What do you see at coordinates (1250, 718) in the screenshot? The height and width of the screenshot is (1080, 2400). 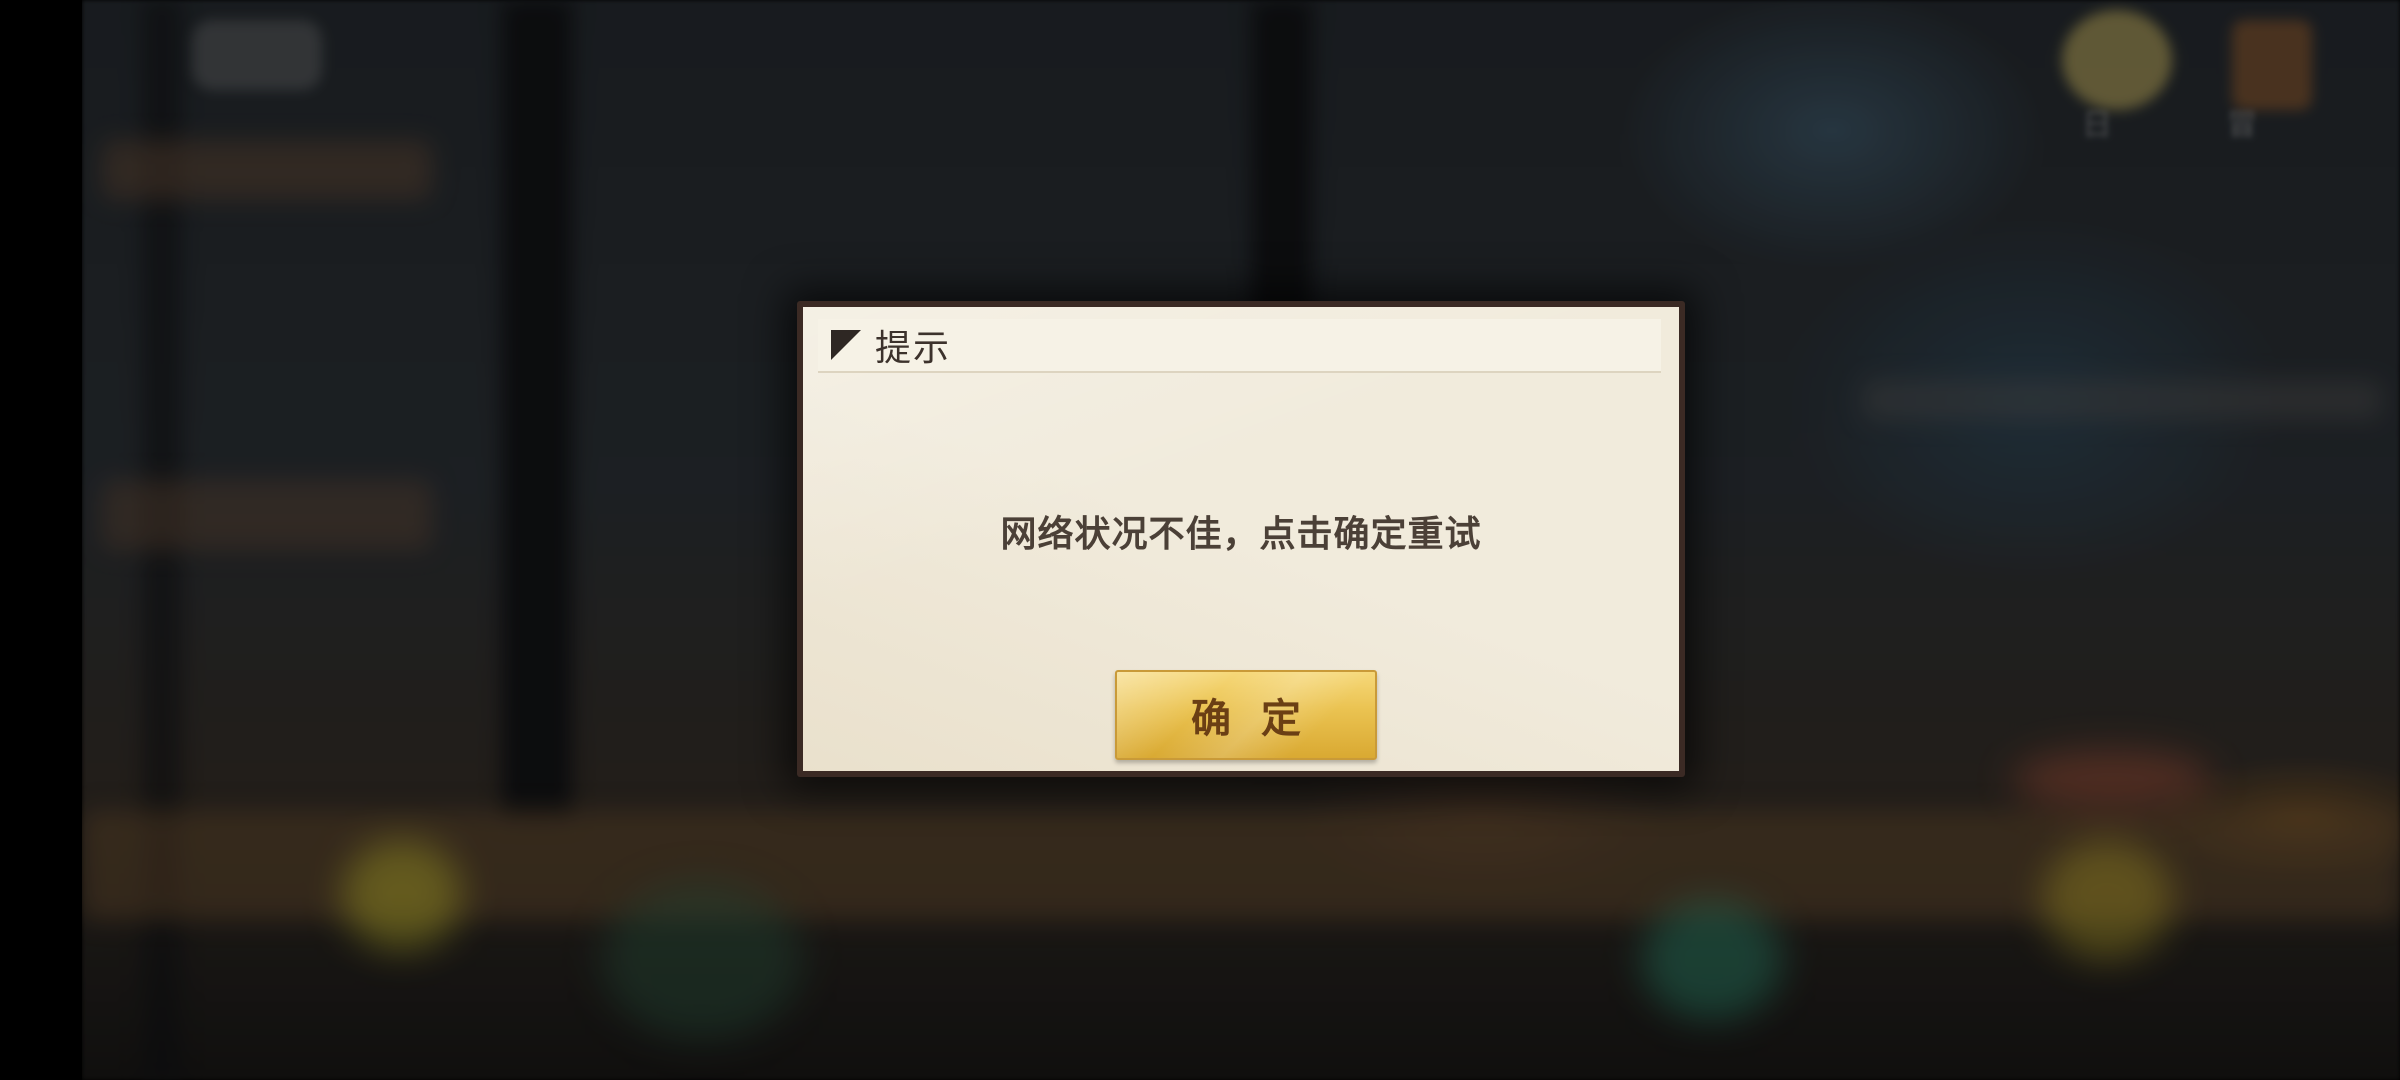 I see `confirm-button-label: 确 定` at bounding box center [1250, 718].